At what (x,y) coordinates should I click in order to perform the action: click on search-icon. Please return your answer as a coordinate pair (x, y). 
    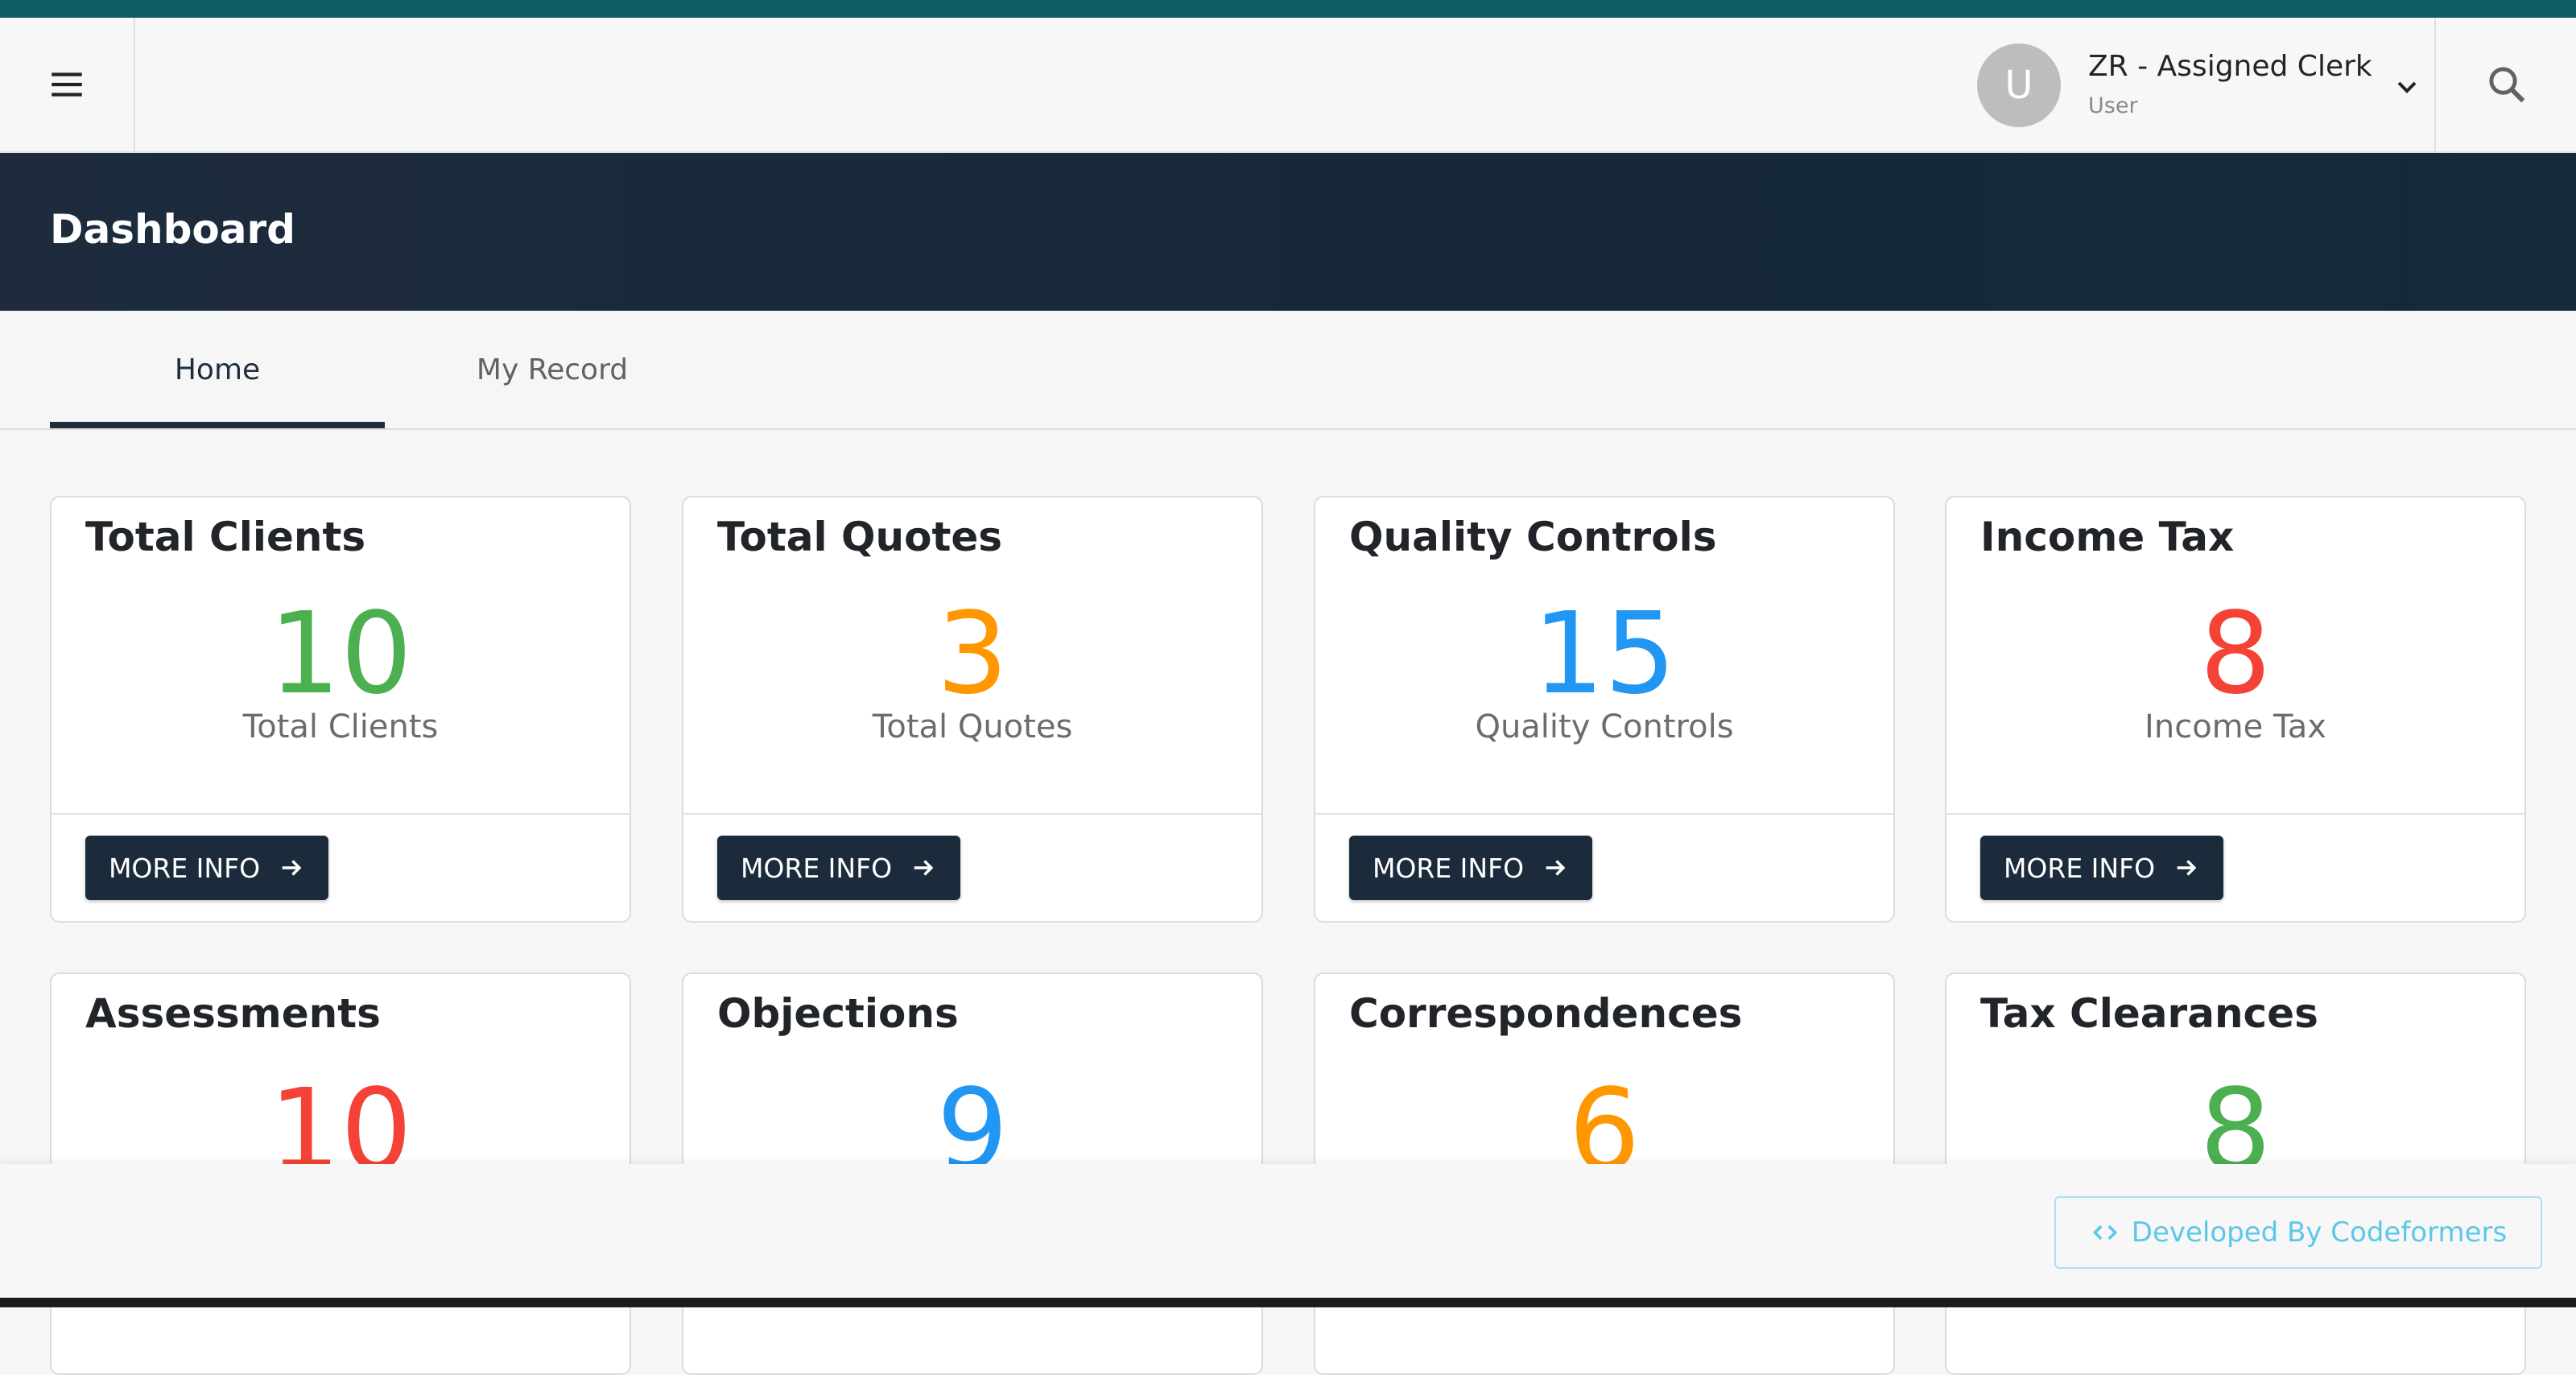
    Looking at the image, I should click on (2507, 85).